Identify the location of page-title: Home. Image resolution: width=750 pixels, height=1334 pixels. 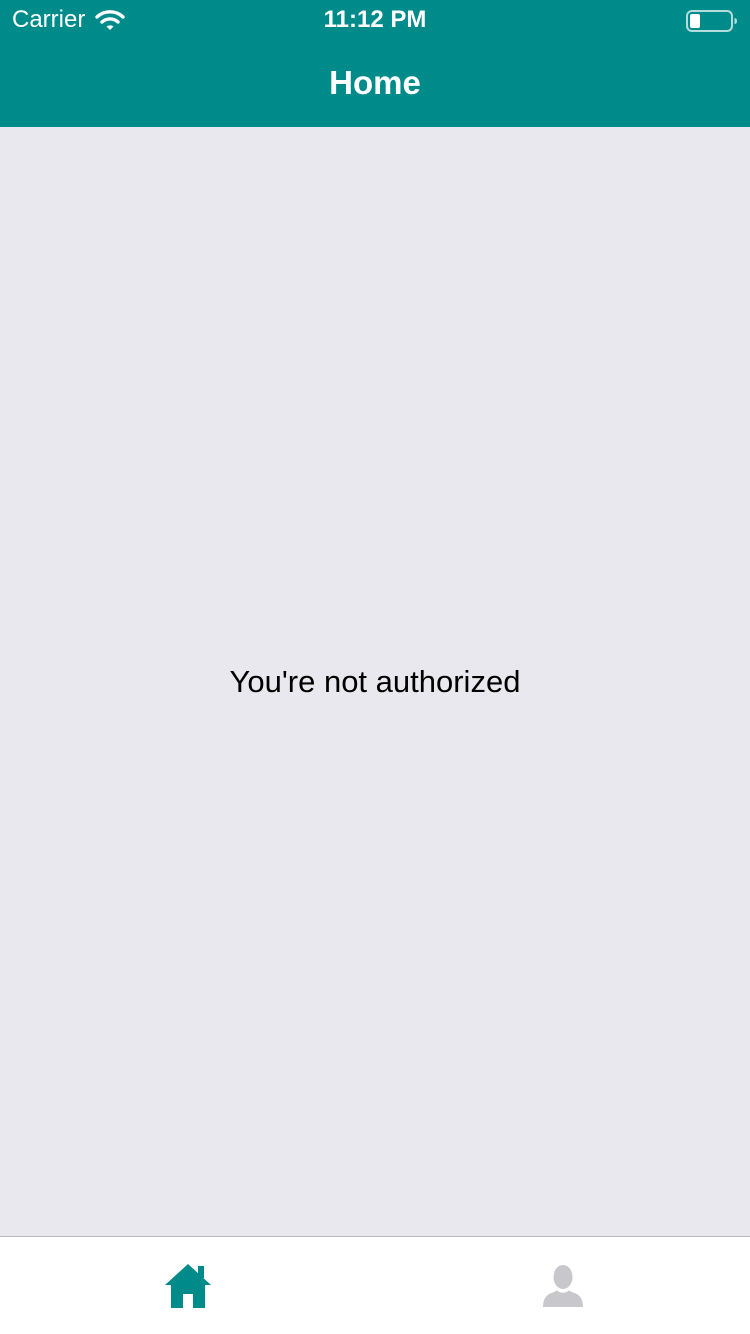
(375, 82).